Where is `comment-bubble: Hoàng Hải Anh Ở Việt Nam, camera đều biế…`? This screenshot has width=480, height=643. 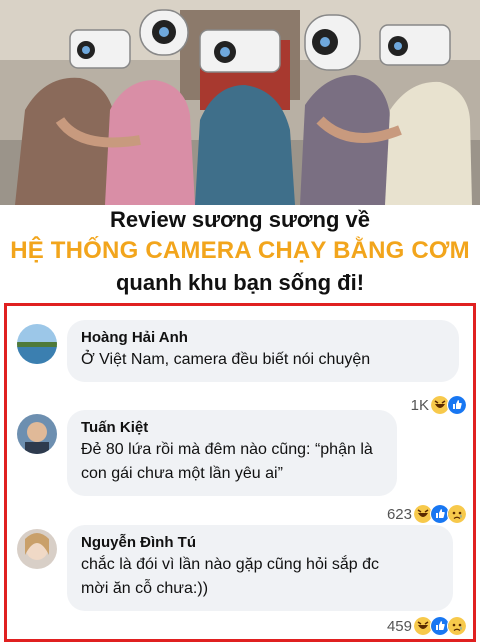 comment-bubble: Hoàng Hải Anh Ở Việt Nam, camera đều biế… is located at coordinates (263, 351).